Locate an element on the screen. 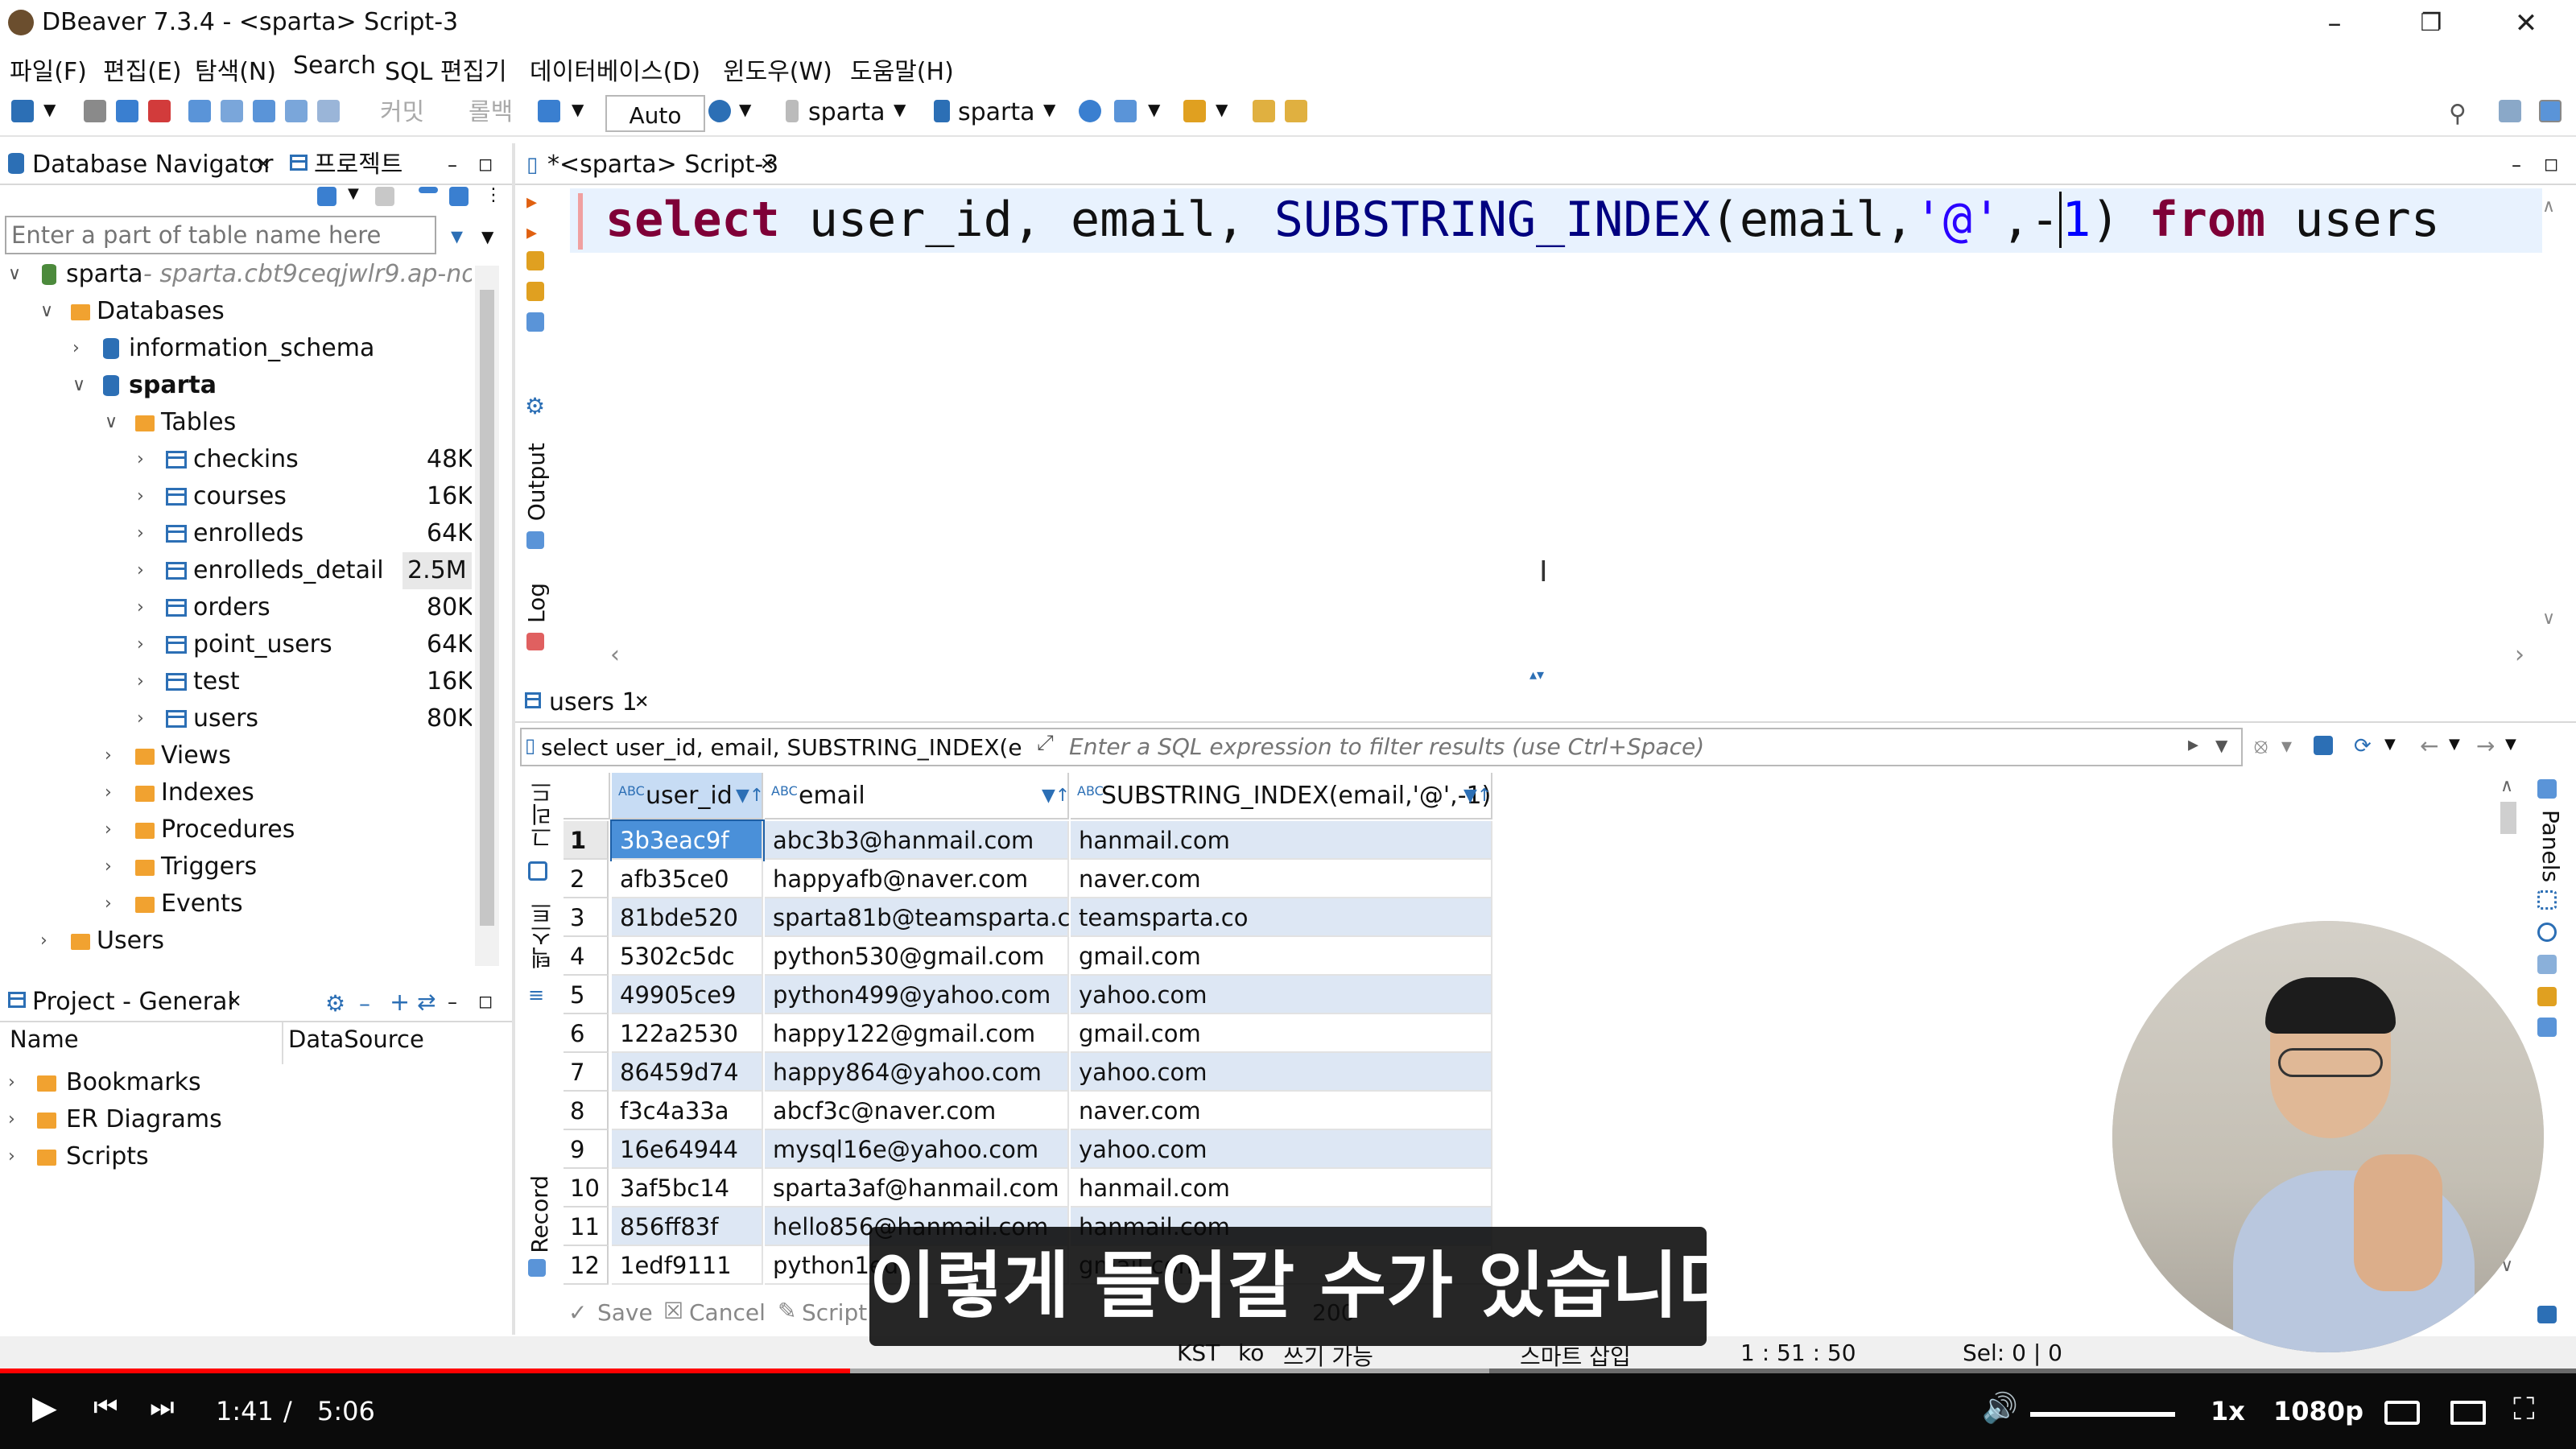 The width and height of the screenshot is (2576, 1449). row-number: 12 is located at coordinates (586, 1265).